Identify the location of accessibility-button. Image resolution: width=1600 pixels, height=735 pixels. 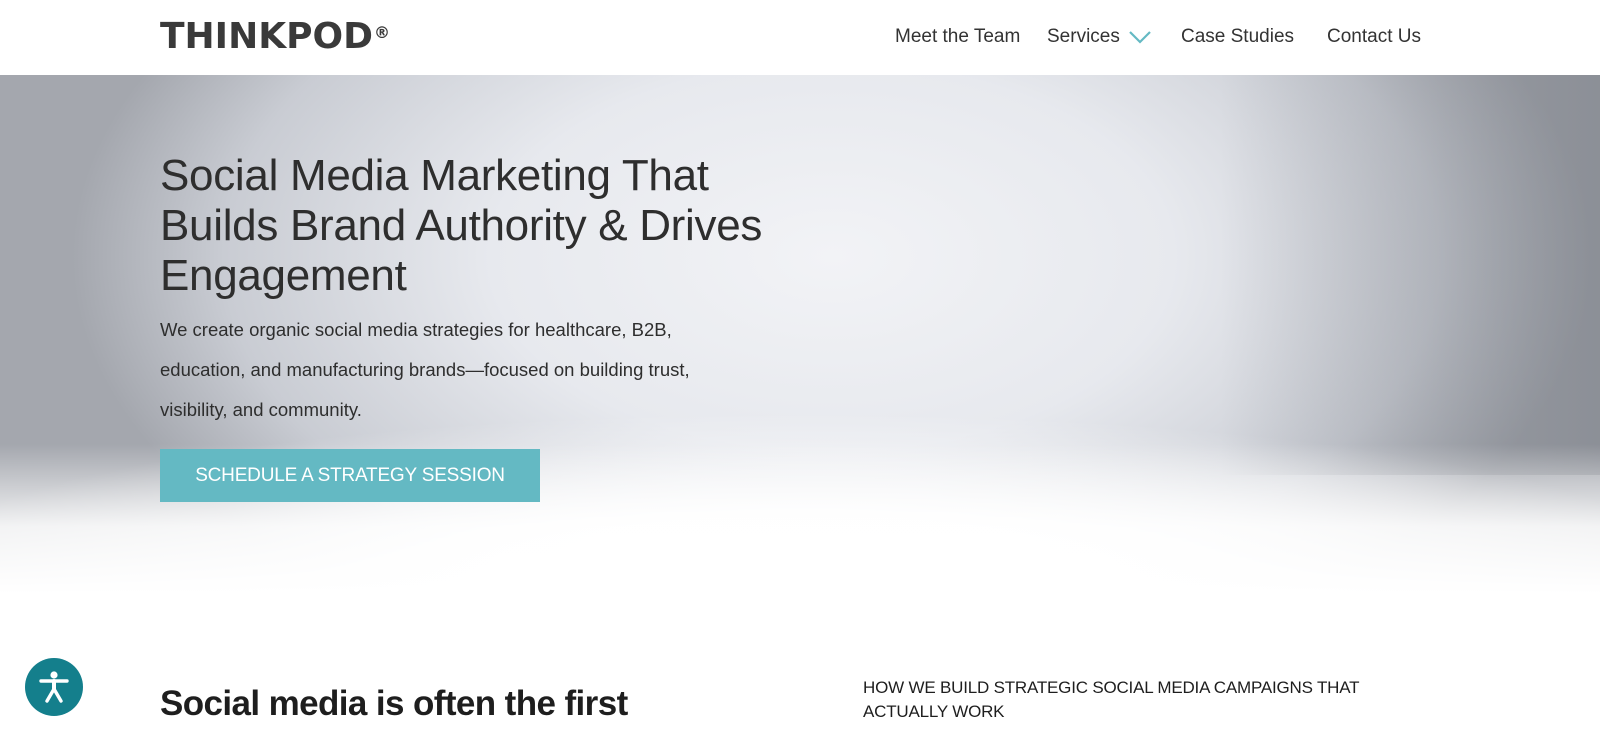
(54, 687).